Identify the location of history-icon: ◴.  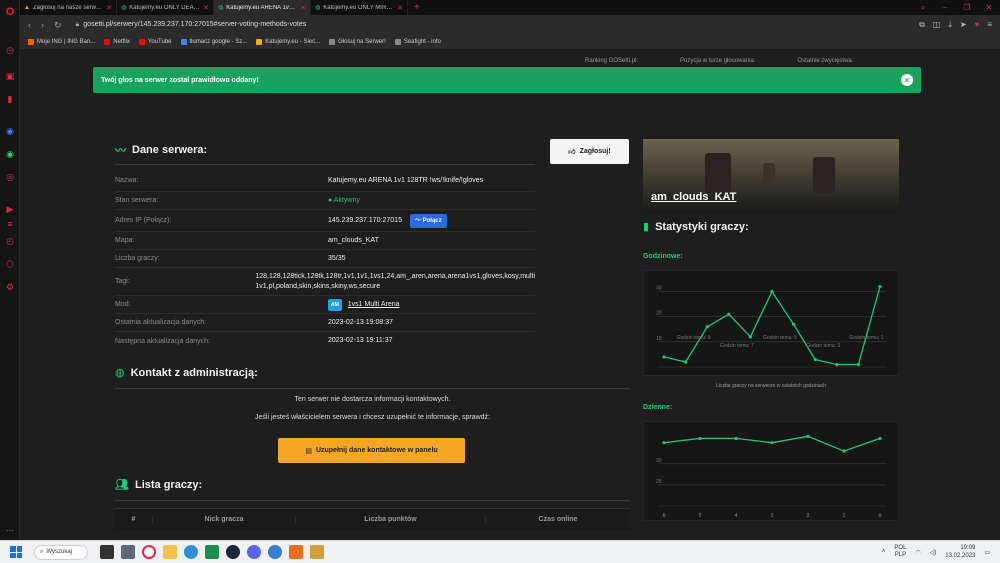
(10, 241).